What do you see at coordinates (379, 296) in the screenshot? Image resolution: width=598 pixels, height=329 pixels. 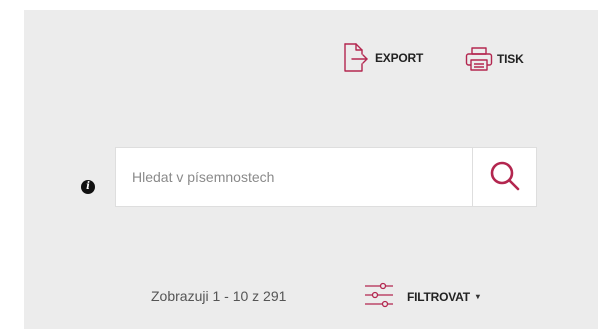 I see `sliders-icon` at bounding box center [379, 296].